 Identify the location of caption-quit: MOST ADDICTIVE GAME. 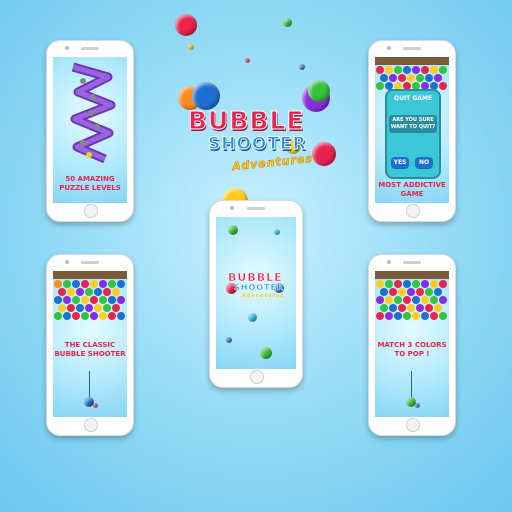
(412, 189).